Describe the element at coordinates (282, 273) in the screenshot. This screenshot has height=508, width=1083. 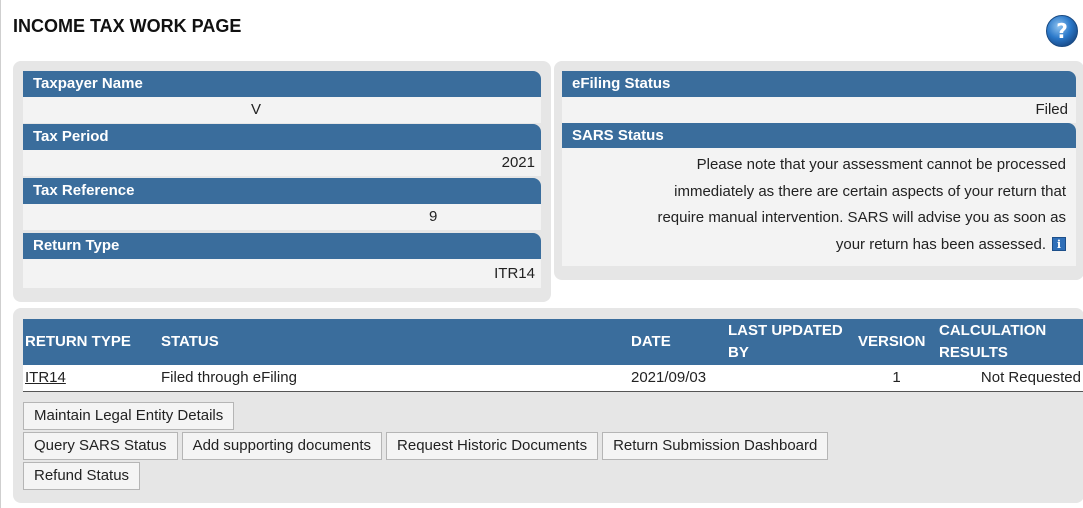
I see `return-type-value: ITR14` at that location.